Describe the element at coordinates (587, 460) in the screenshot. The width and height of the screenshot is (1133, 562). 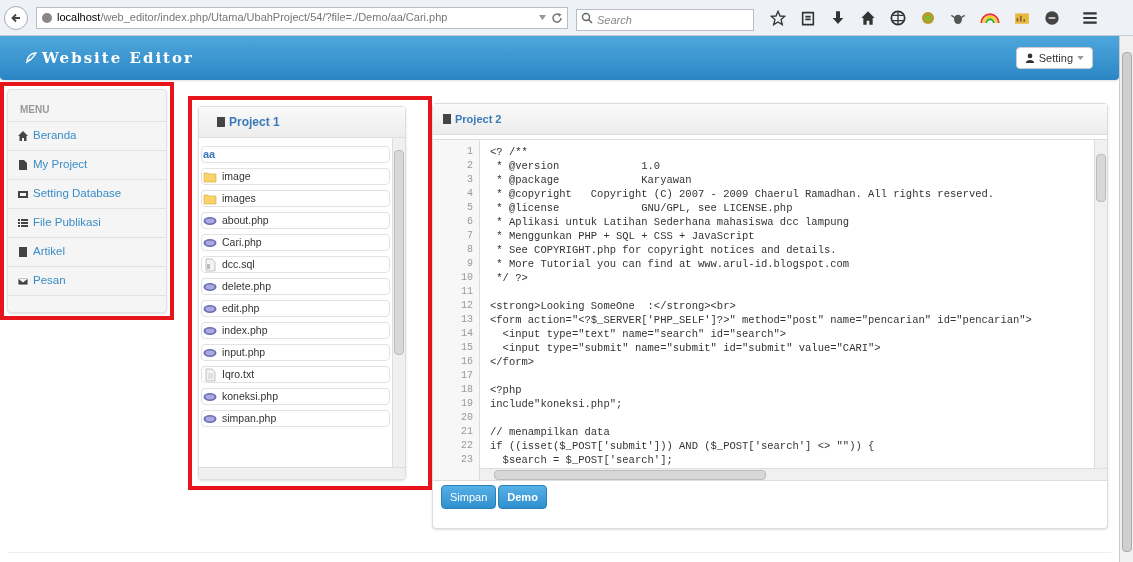
I see `code-line: $search = $_POST['search'];` at that location.